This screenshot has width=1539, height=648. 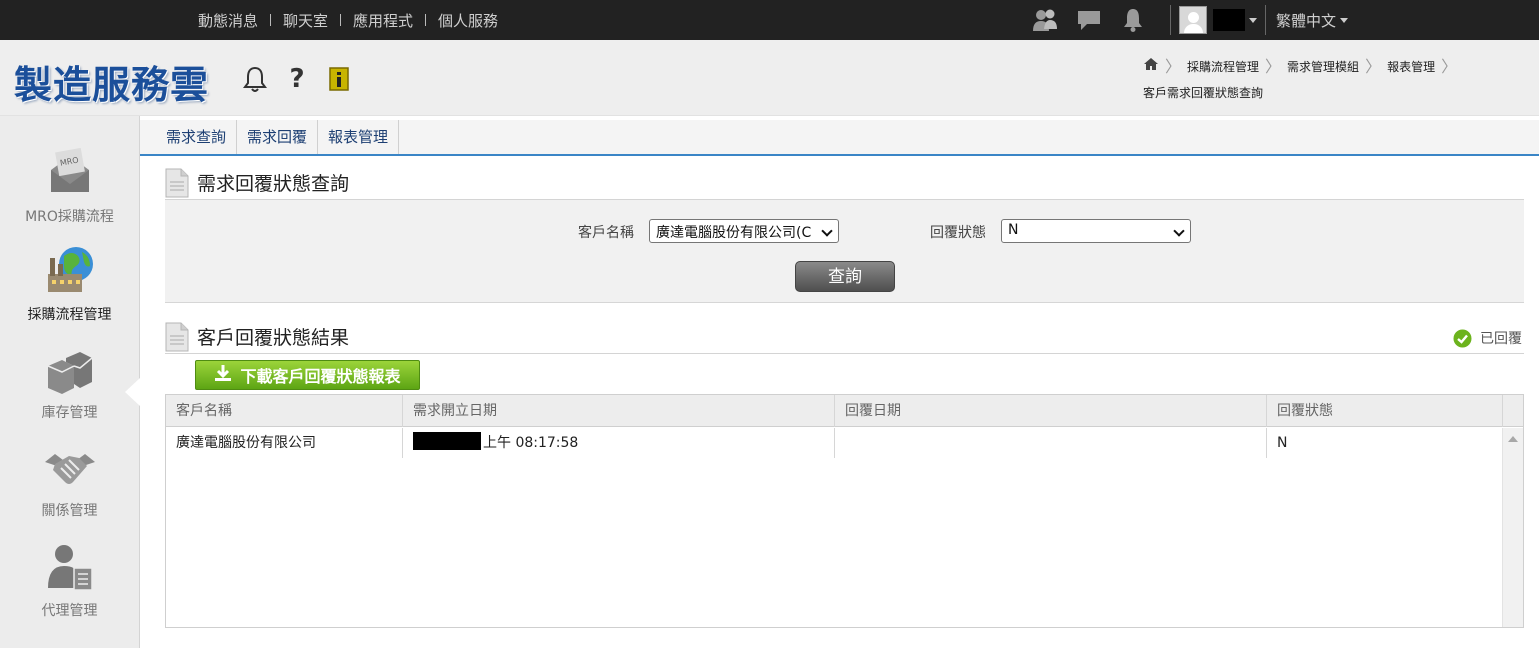 I want to click on query-button: 查詢, so click(x=845, y=276).